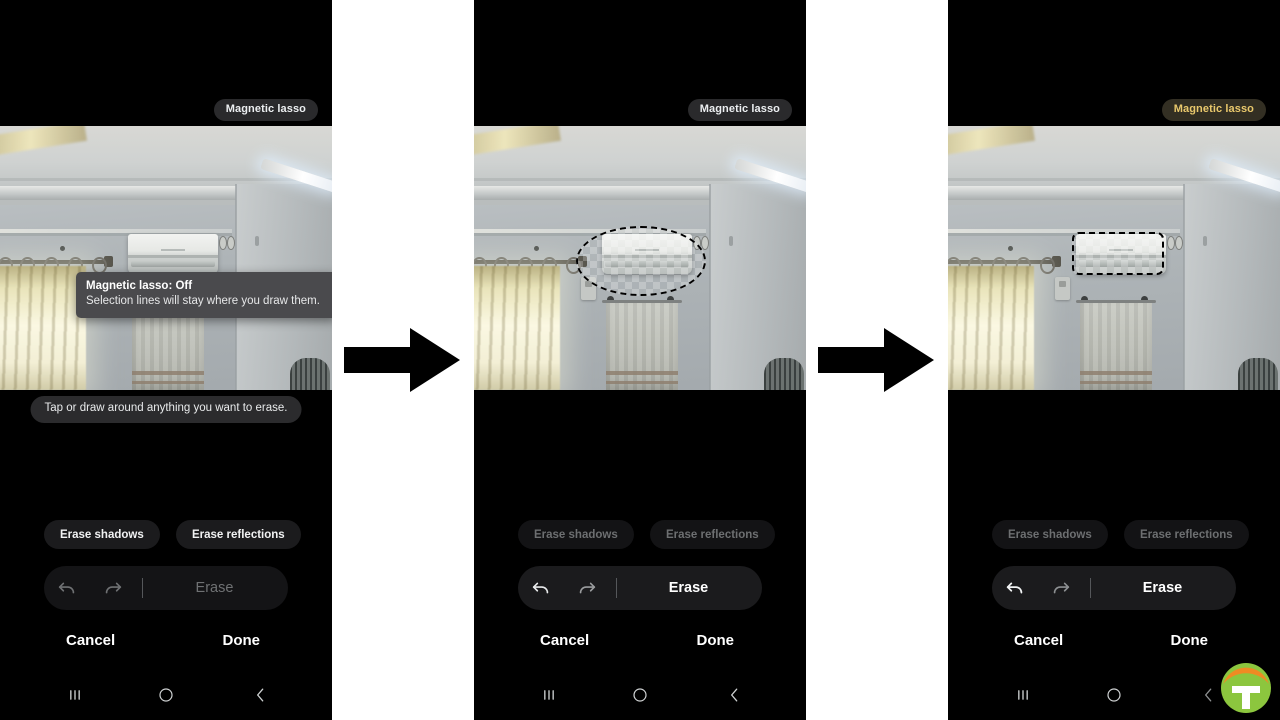 This screenshot has width=1280, height=720. What do you see at coordinates (1114, 650) in the screenshot?
I see `panel-3-actions: Cancel Done` at bounding box center [1114, 650].